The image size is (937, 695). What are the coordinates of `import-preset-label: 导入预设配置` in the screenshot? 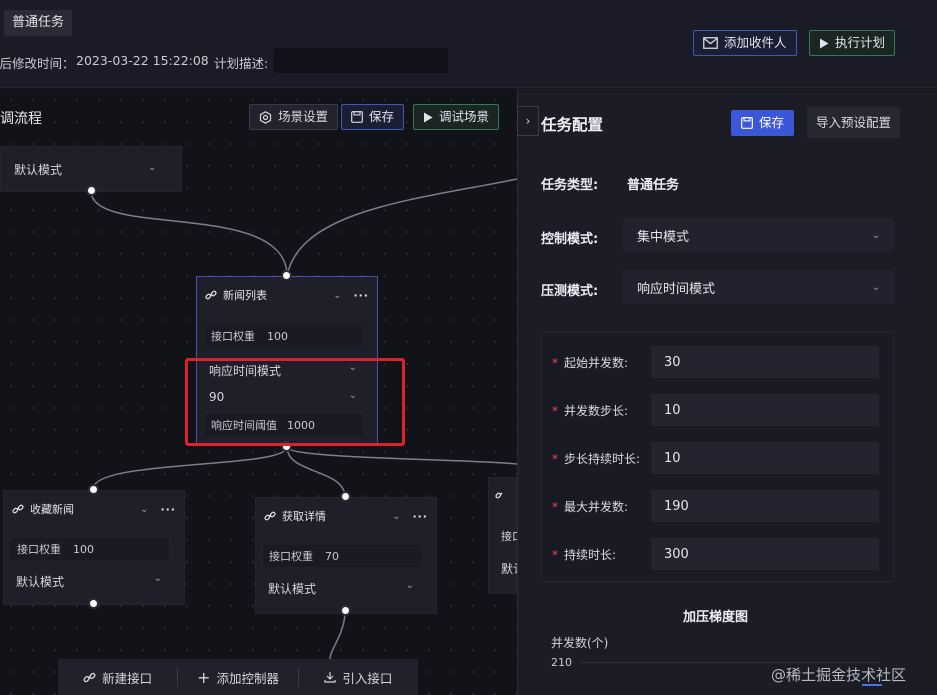 It's located at (854, 122).